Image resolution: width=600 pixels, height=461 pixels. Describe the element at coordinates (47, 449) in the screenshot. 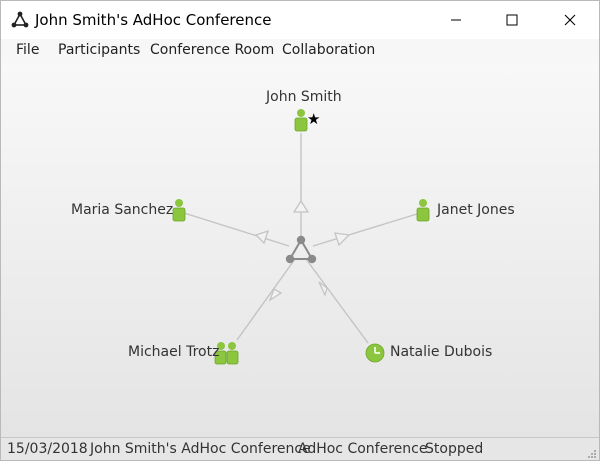

I see `status-date: 15/03/2018` at that location.